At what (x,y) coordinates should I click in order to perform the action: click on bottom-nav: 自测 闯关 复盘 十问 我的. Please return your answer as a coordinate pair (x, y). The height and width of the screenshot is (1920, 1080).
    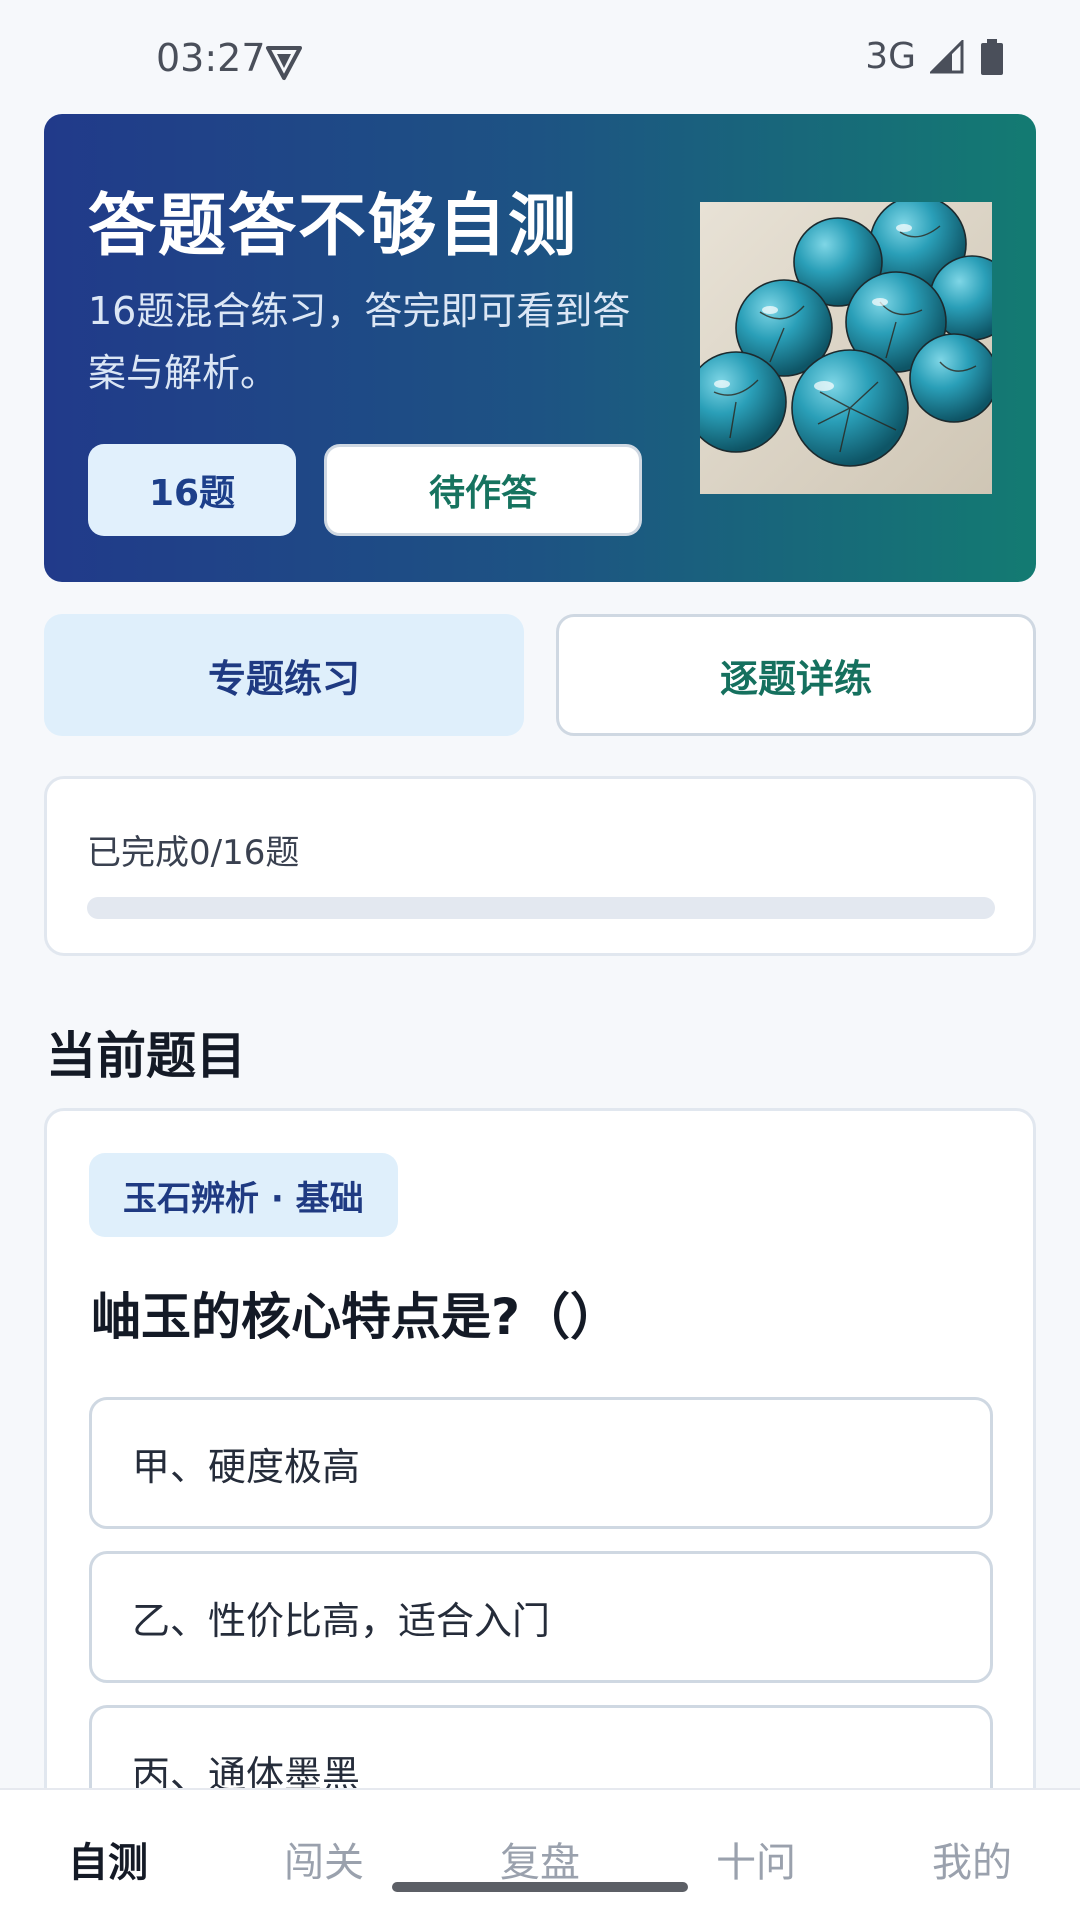
    Looking at the image, I should click on (540, 1854).